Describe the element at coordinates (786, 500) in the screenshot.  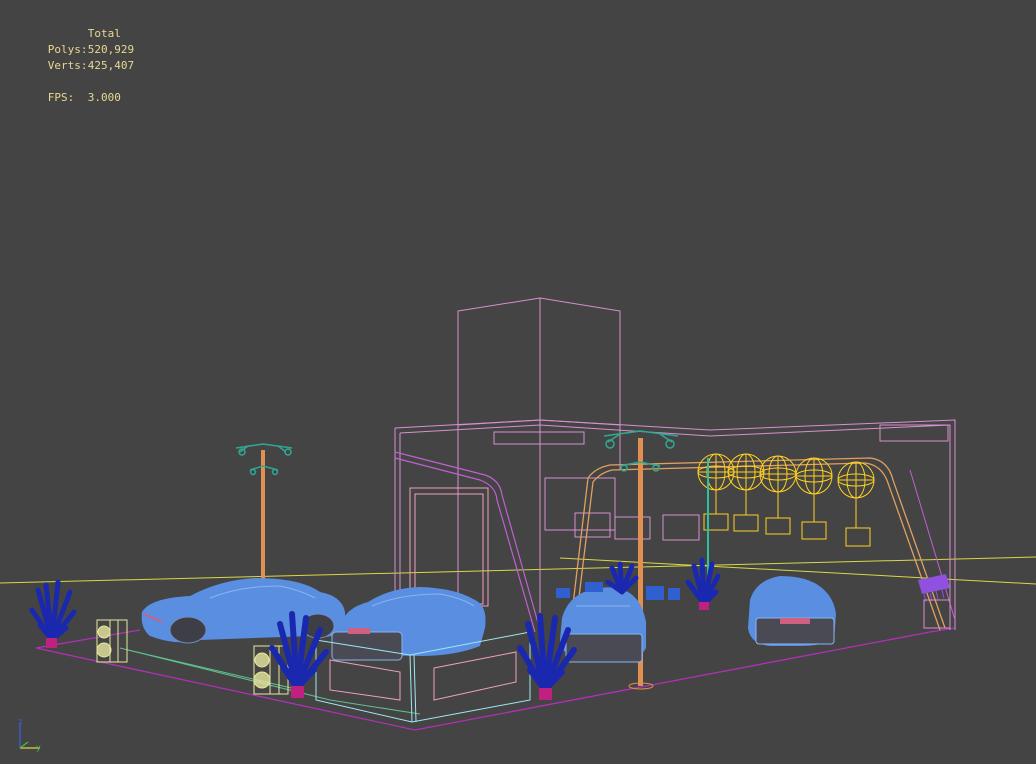
I see `globe-lights` at that location.